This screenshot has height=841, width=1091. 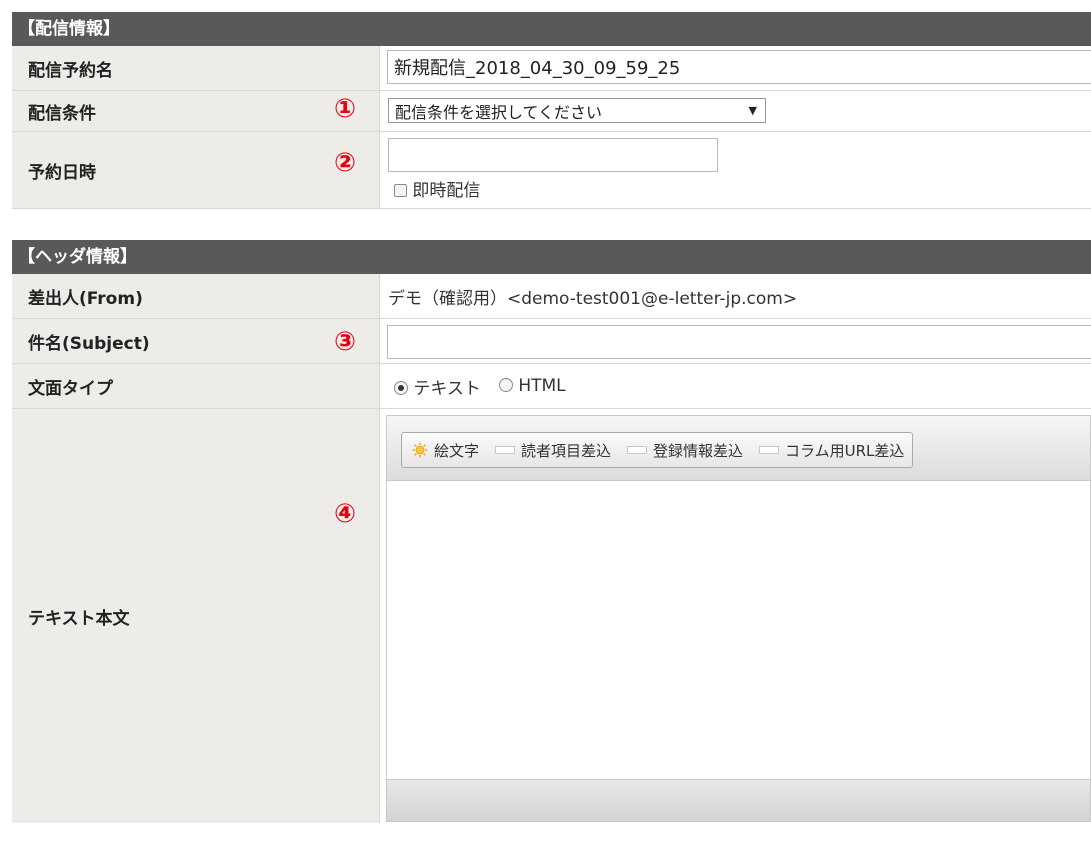 What do you see at coordinates (739, 67) in the screenshot?
I see `reservation-name-input` at bounding box center [739, 67].